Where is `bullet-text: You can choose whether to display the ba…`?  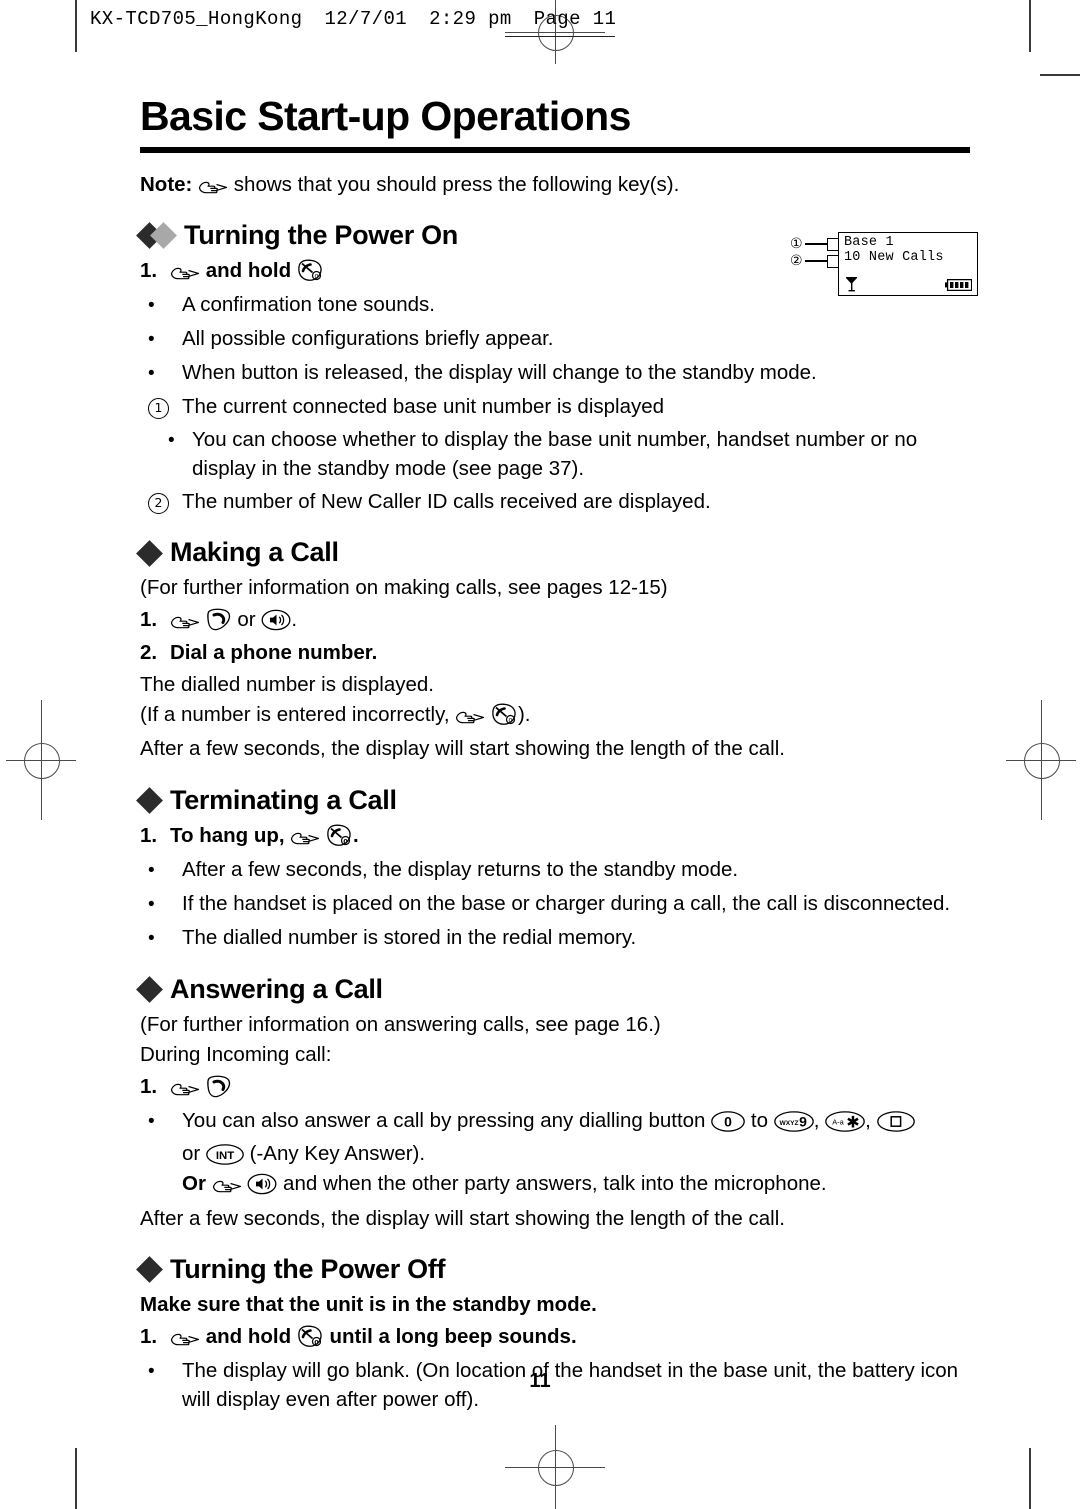 bullet-text: You can choose whether to display the ba… is located at coordinates (555, 454).